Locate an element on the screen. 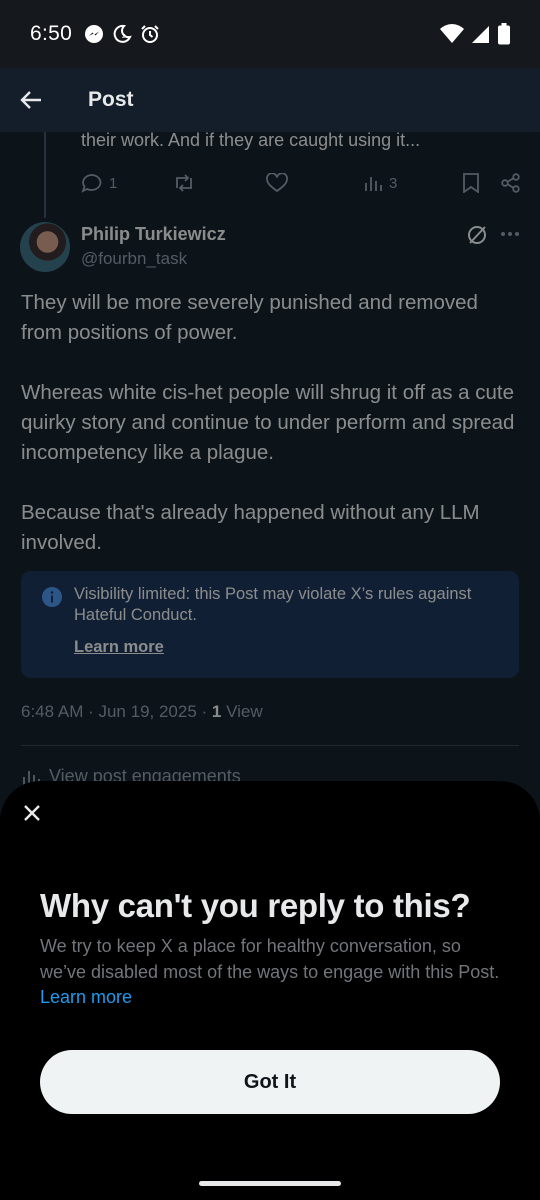 The image size is (540, 1200). views-action: 3 is located at coordinates (412, 183).